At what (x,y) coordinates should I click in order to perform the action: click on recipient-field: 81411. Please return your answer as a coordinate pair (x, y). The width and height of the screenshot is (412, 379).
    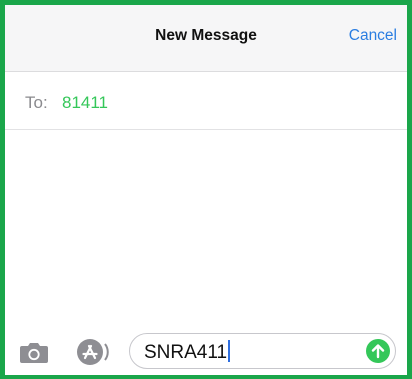
    Looking at the image, I should click on (85, 103).